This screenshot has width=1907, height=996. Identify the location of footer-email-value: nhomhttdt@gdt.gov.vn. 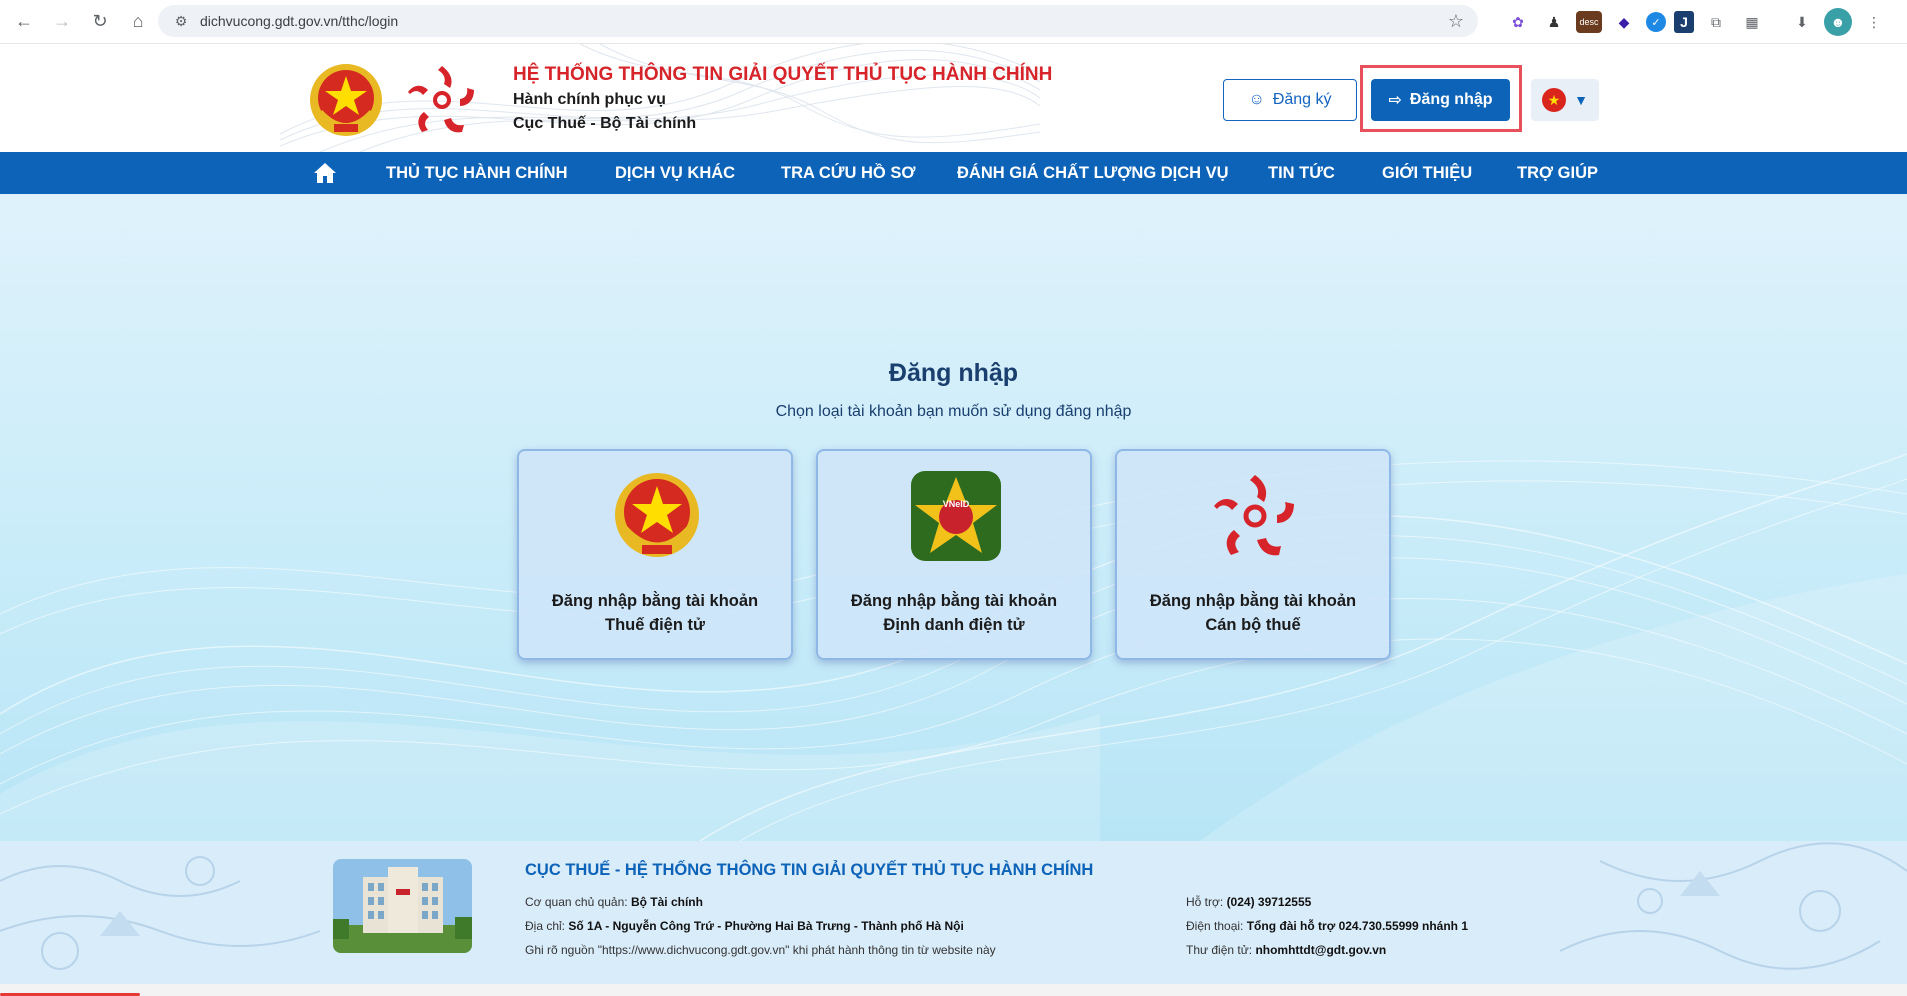
(1320, 950).